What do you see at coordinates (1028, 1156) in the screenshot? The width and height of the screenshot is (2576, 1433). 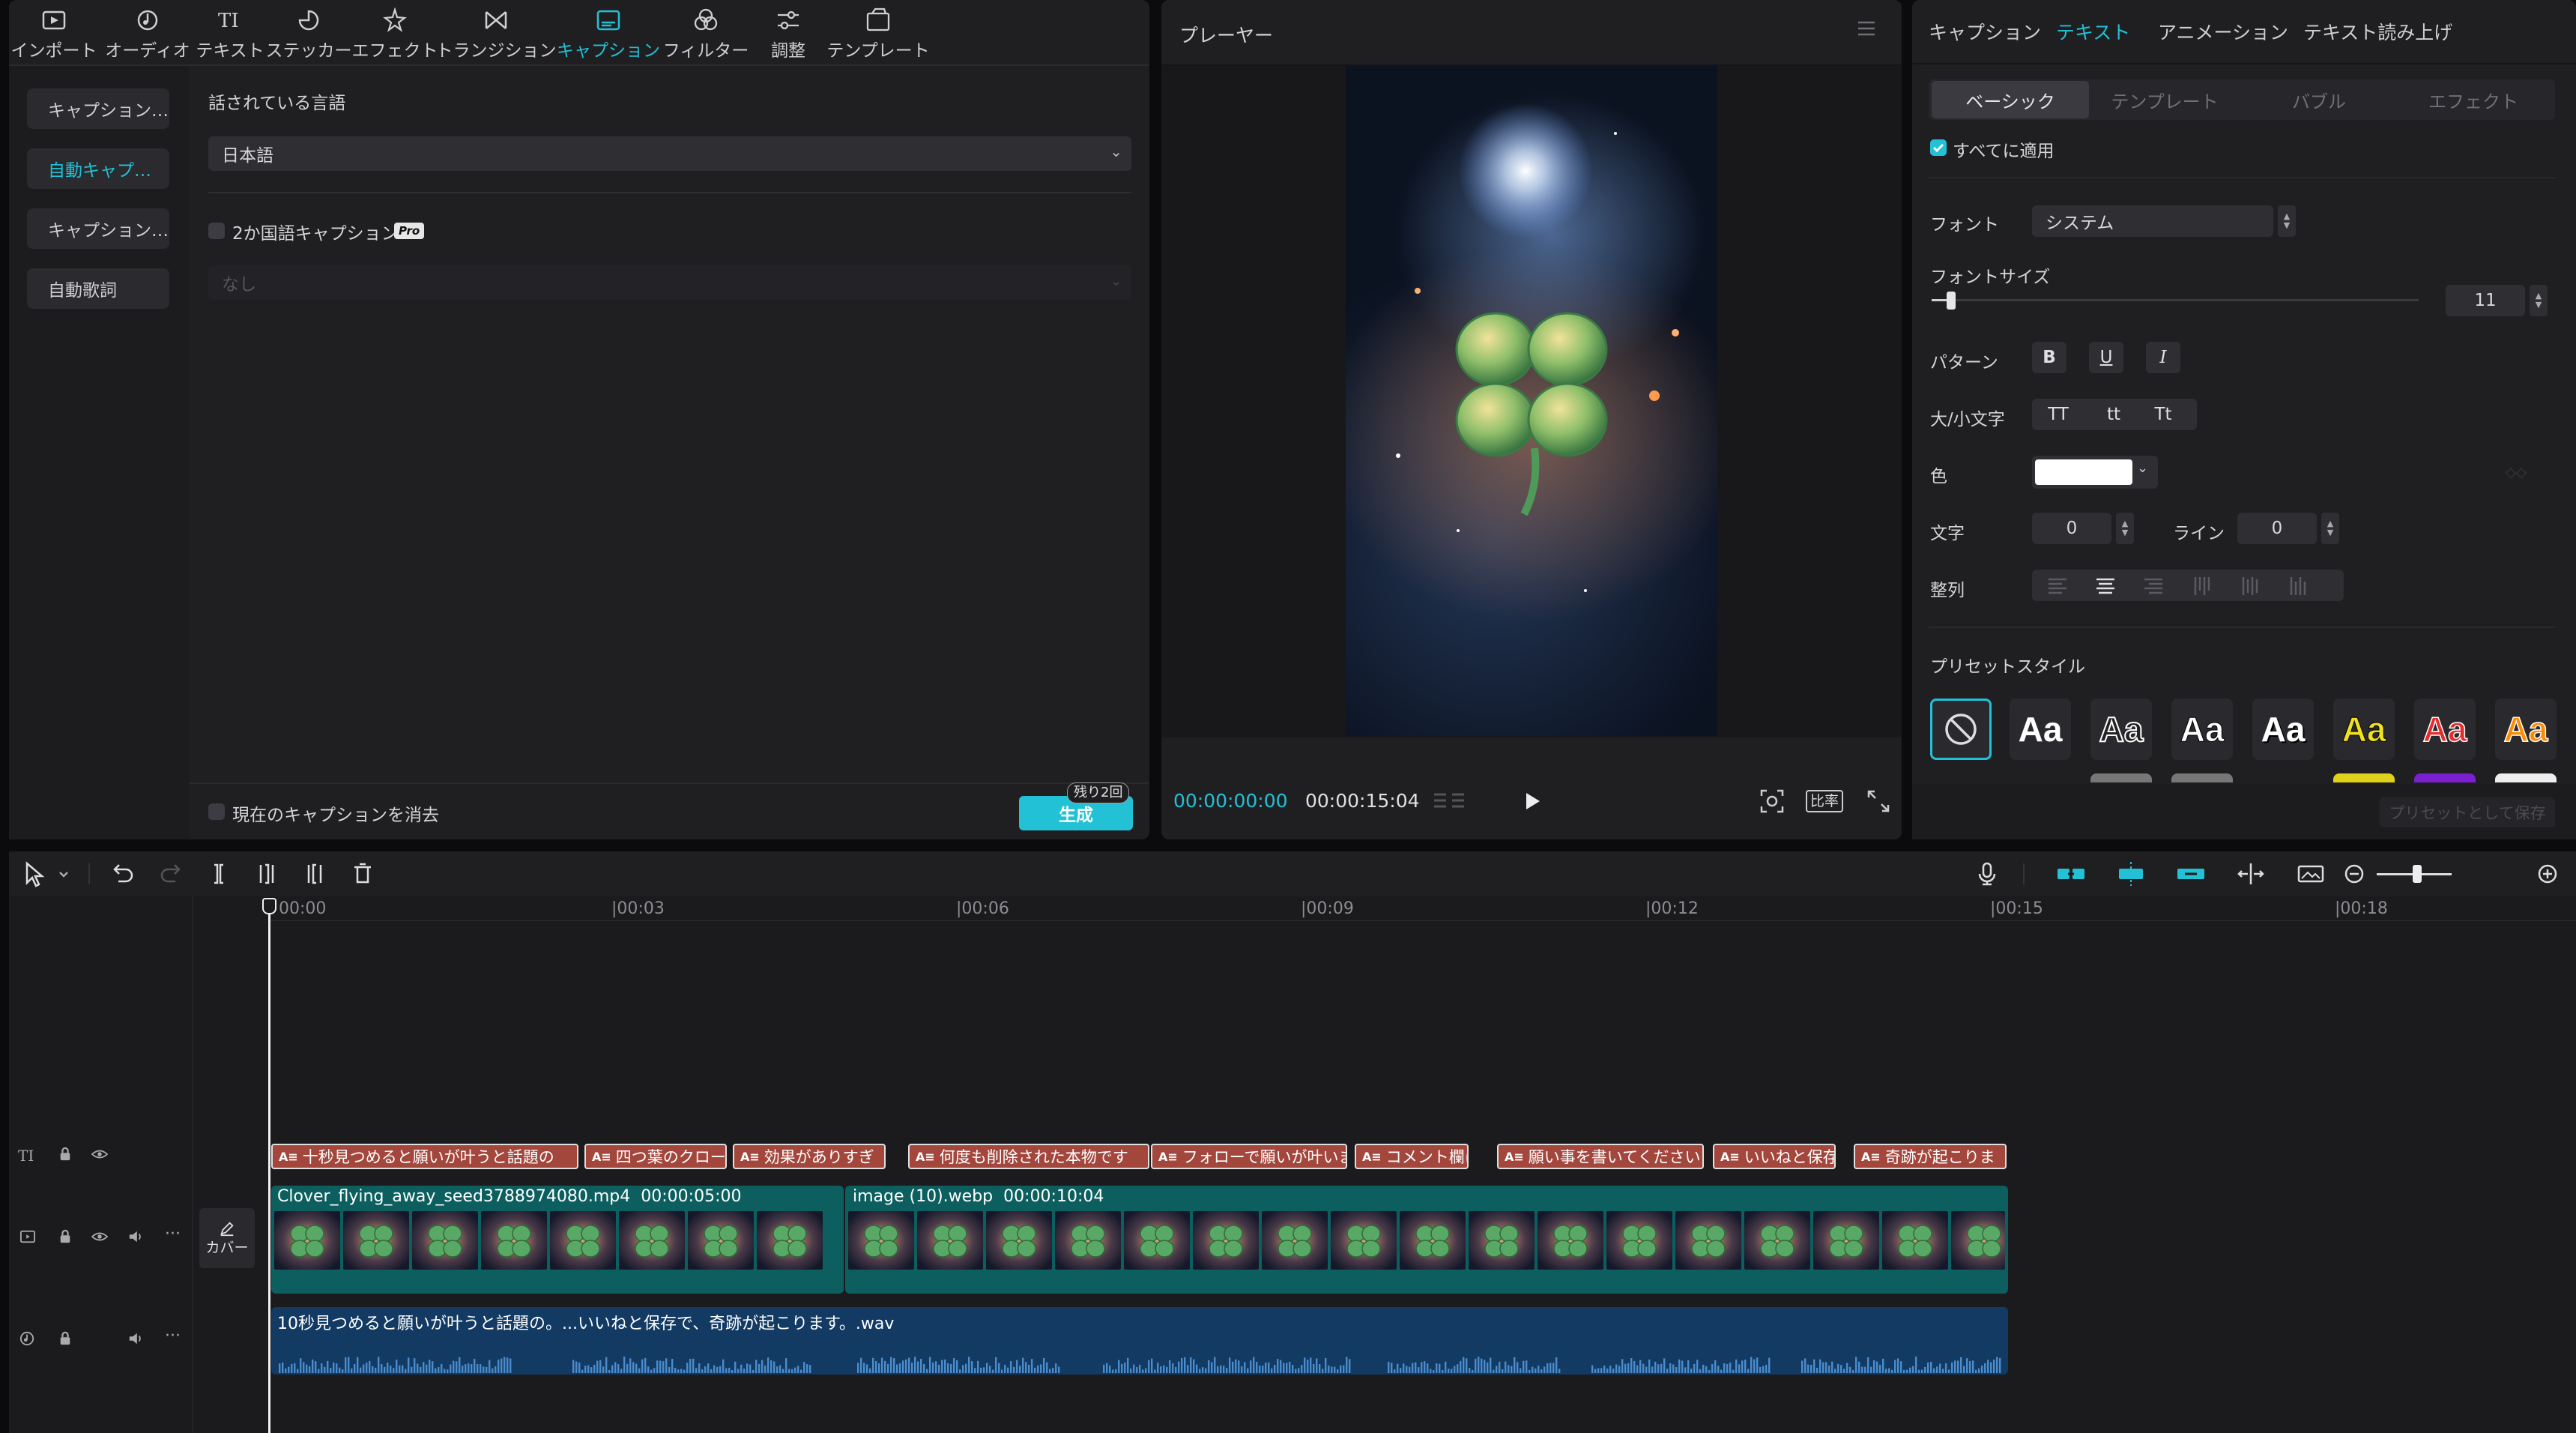 I see `caption-clip: A≡ 何度も削除された本物です` at bounding box center [1028, 1156].